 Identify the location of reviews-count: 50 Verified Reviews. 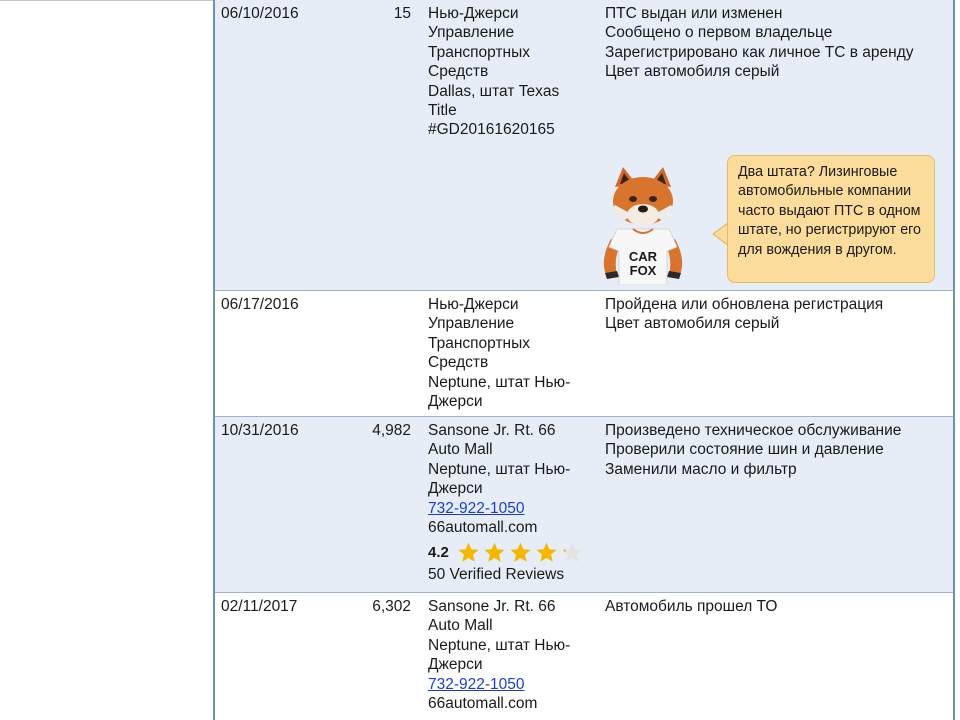
(496, 575).